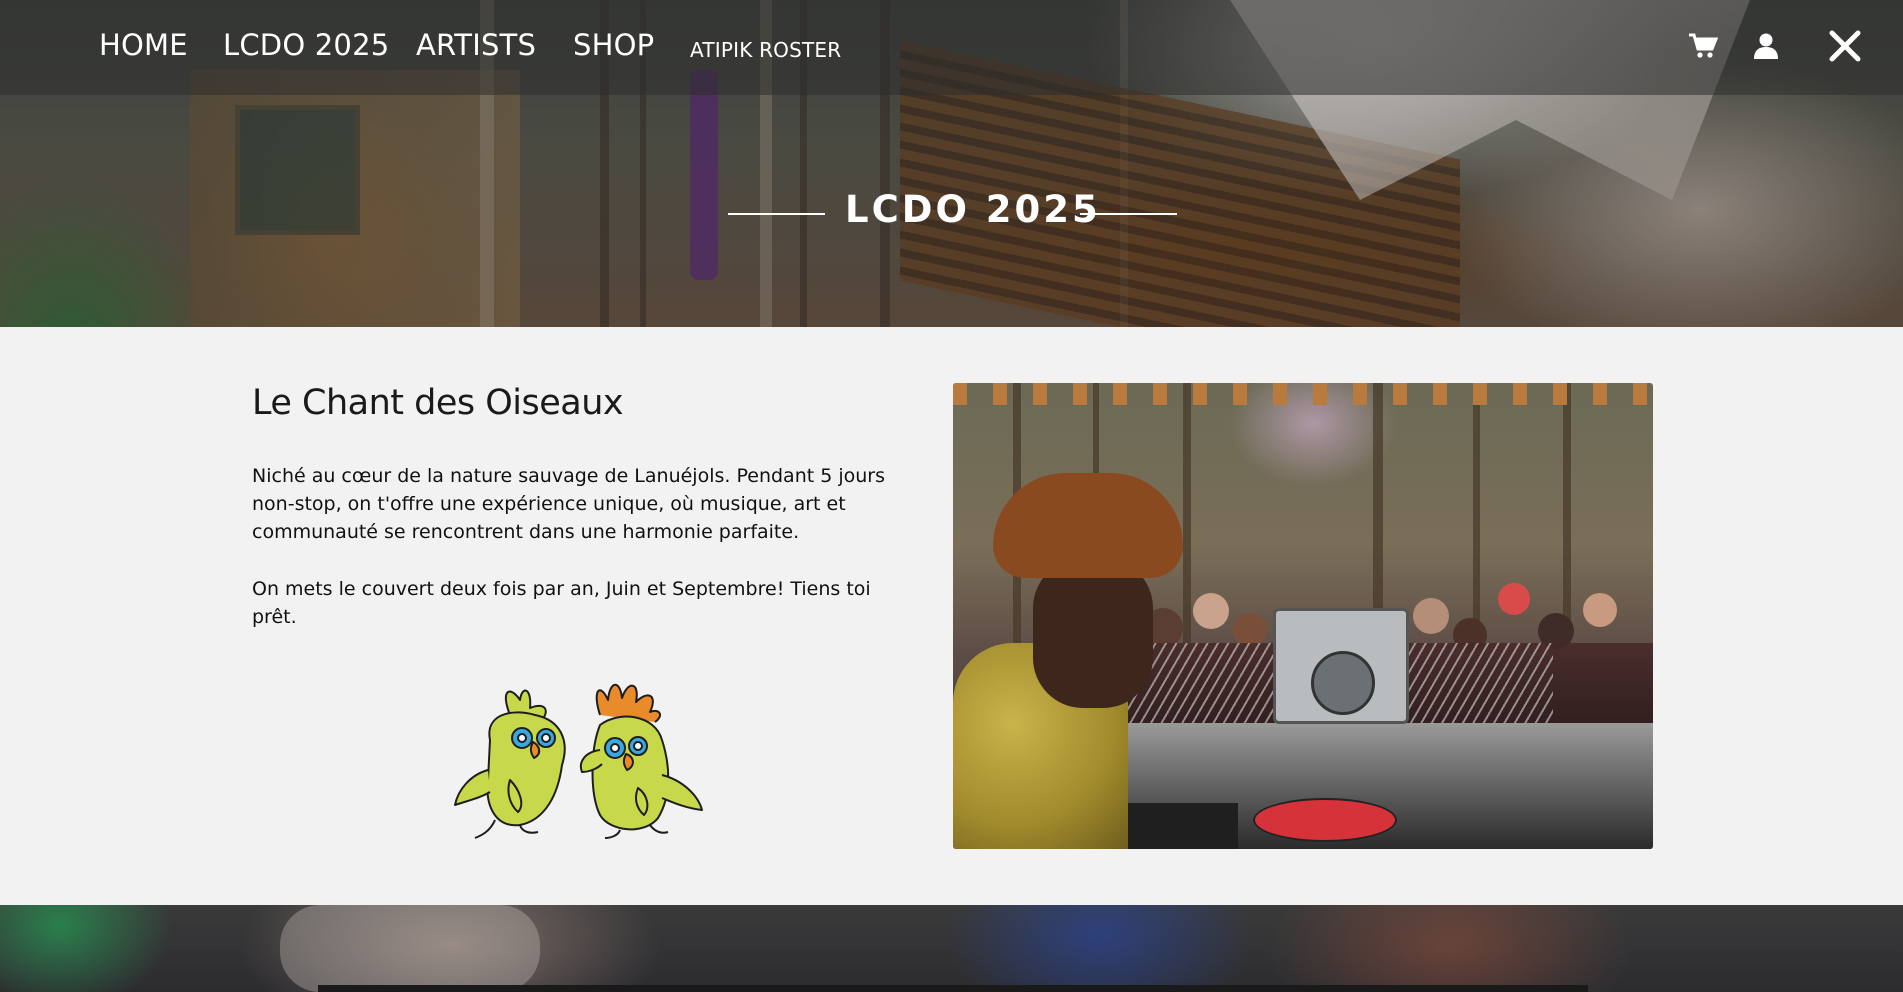 The height and width of the screenshot is (992, 1903). What do you see at coordinates (765, 50) in the screenshot?
I see `nav-atipik-roster: ATIPIK ROSTER` at bounding box center [765, 50].